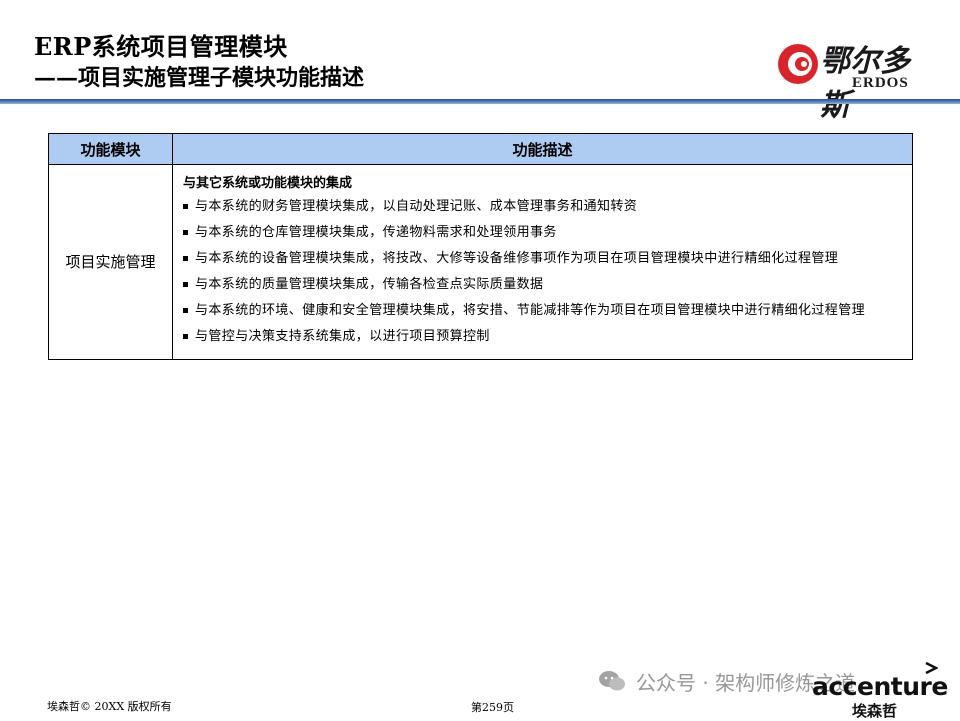 The height and width of the screenshot is (721, 960). What do you see at coordinates (199, 78) in the screenshot?
I see `slide-subtitle: ——项目实施管理子模块功能描述` at bounding box center [199, 78].